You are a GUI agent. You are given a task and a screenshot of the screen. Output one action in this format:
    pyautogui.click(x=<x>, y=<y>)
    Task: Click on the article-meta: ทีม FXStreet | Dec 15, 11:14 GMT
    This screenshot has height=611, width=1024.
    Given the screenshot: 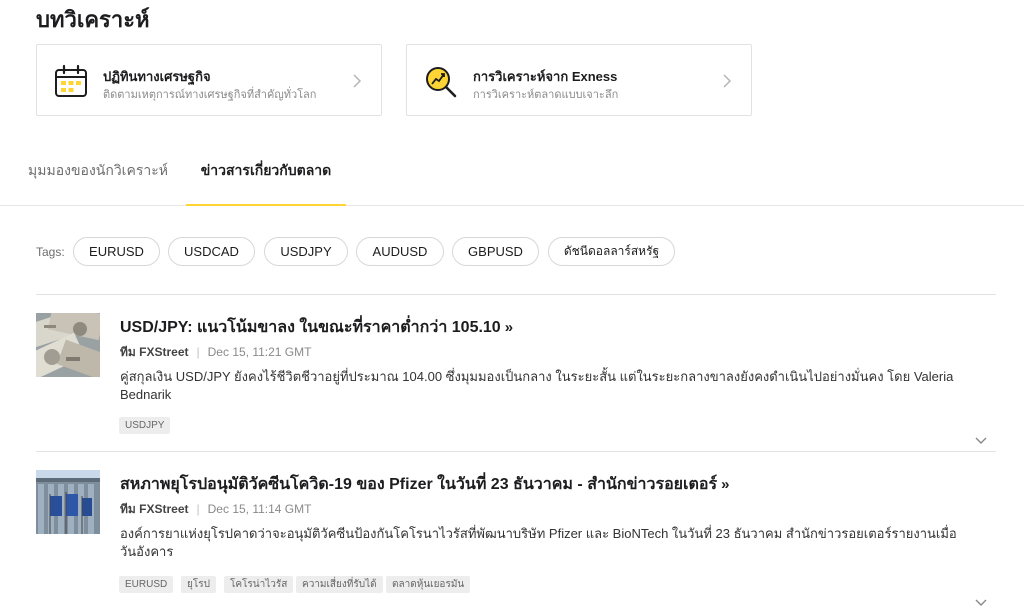 What is the action you would take?
    pyautogui.click(x=215, y=509)
    